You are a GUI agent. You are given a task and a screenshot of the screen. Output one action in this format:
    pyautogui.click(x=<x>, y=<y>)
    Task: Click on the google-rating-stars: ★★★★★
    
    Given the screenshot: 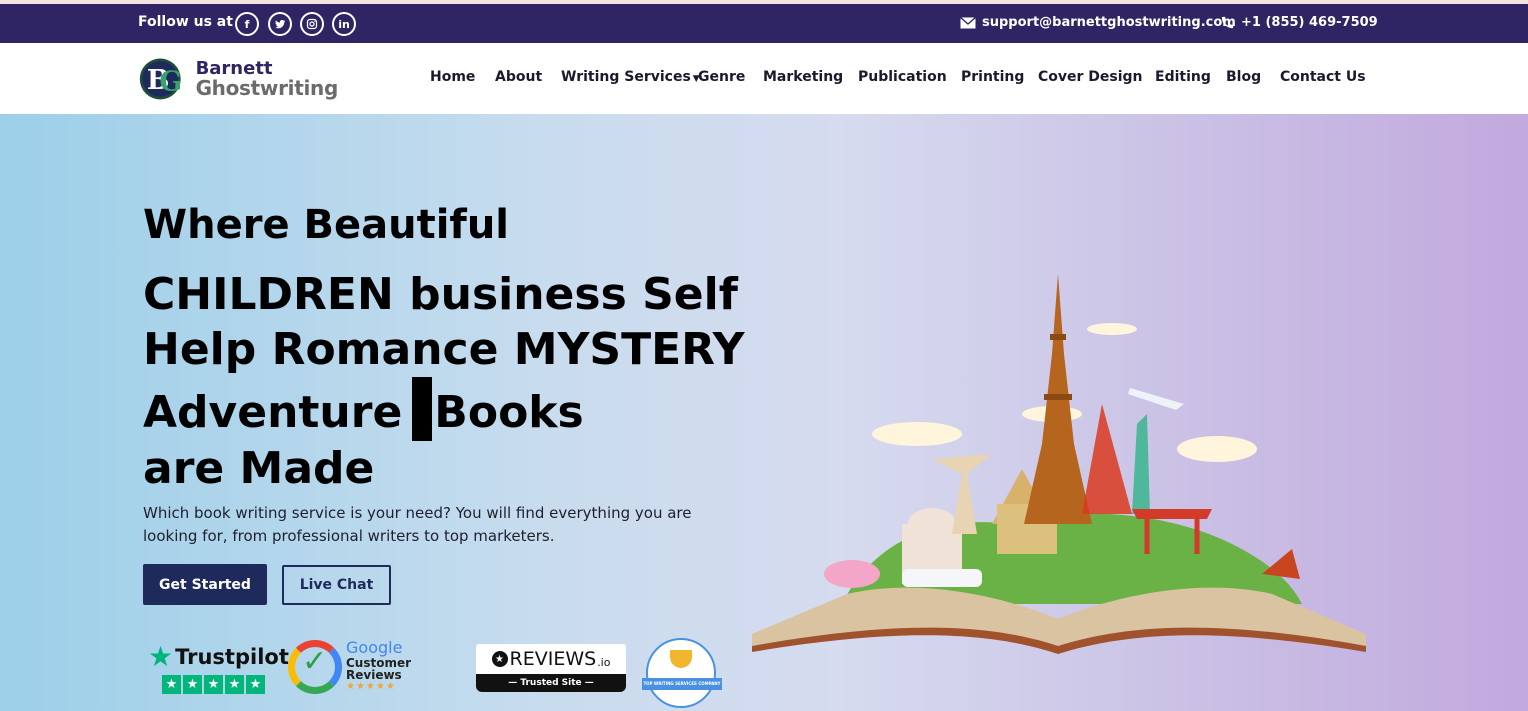 What is the action you would take?
    pyautogui.click(x=371, y=686)
    